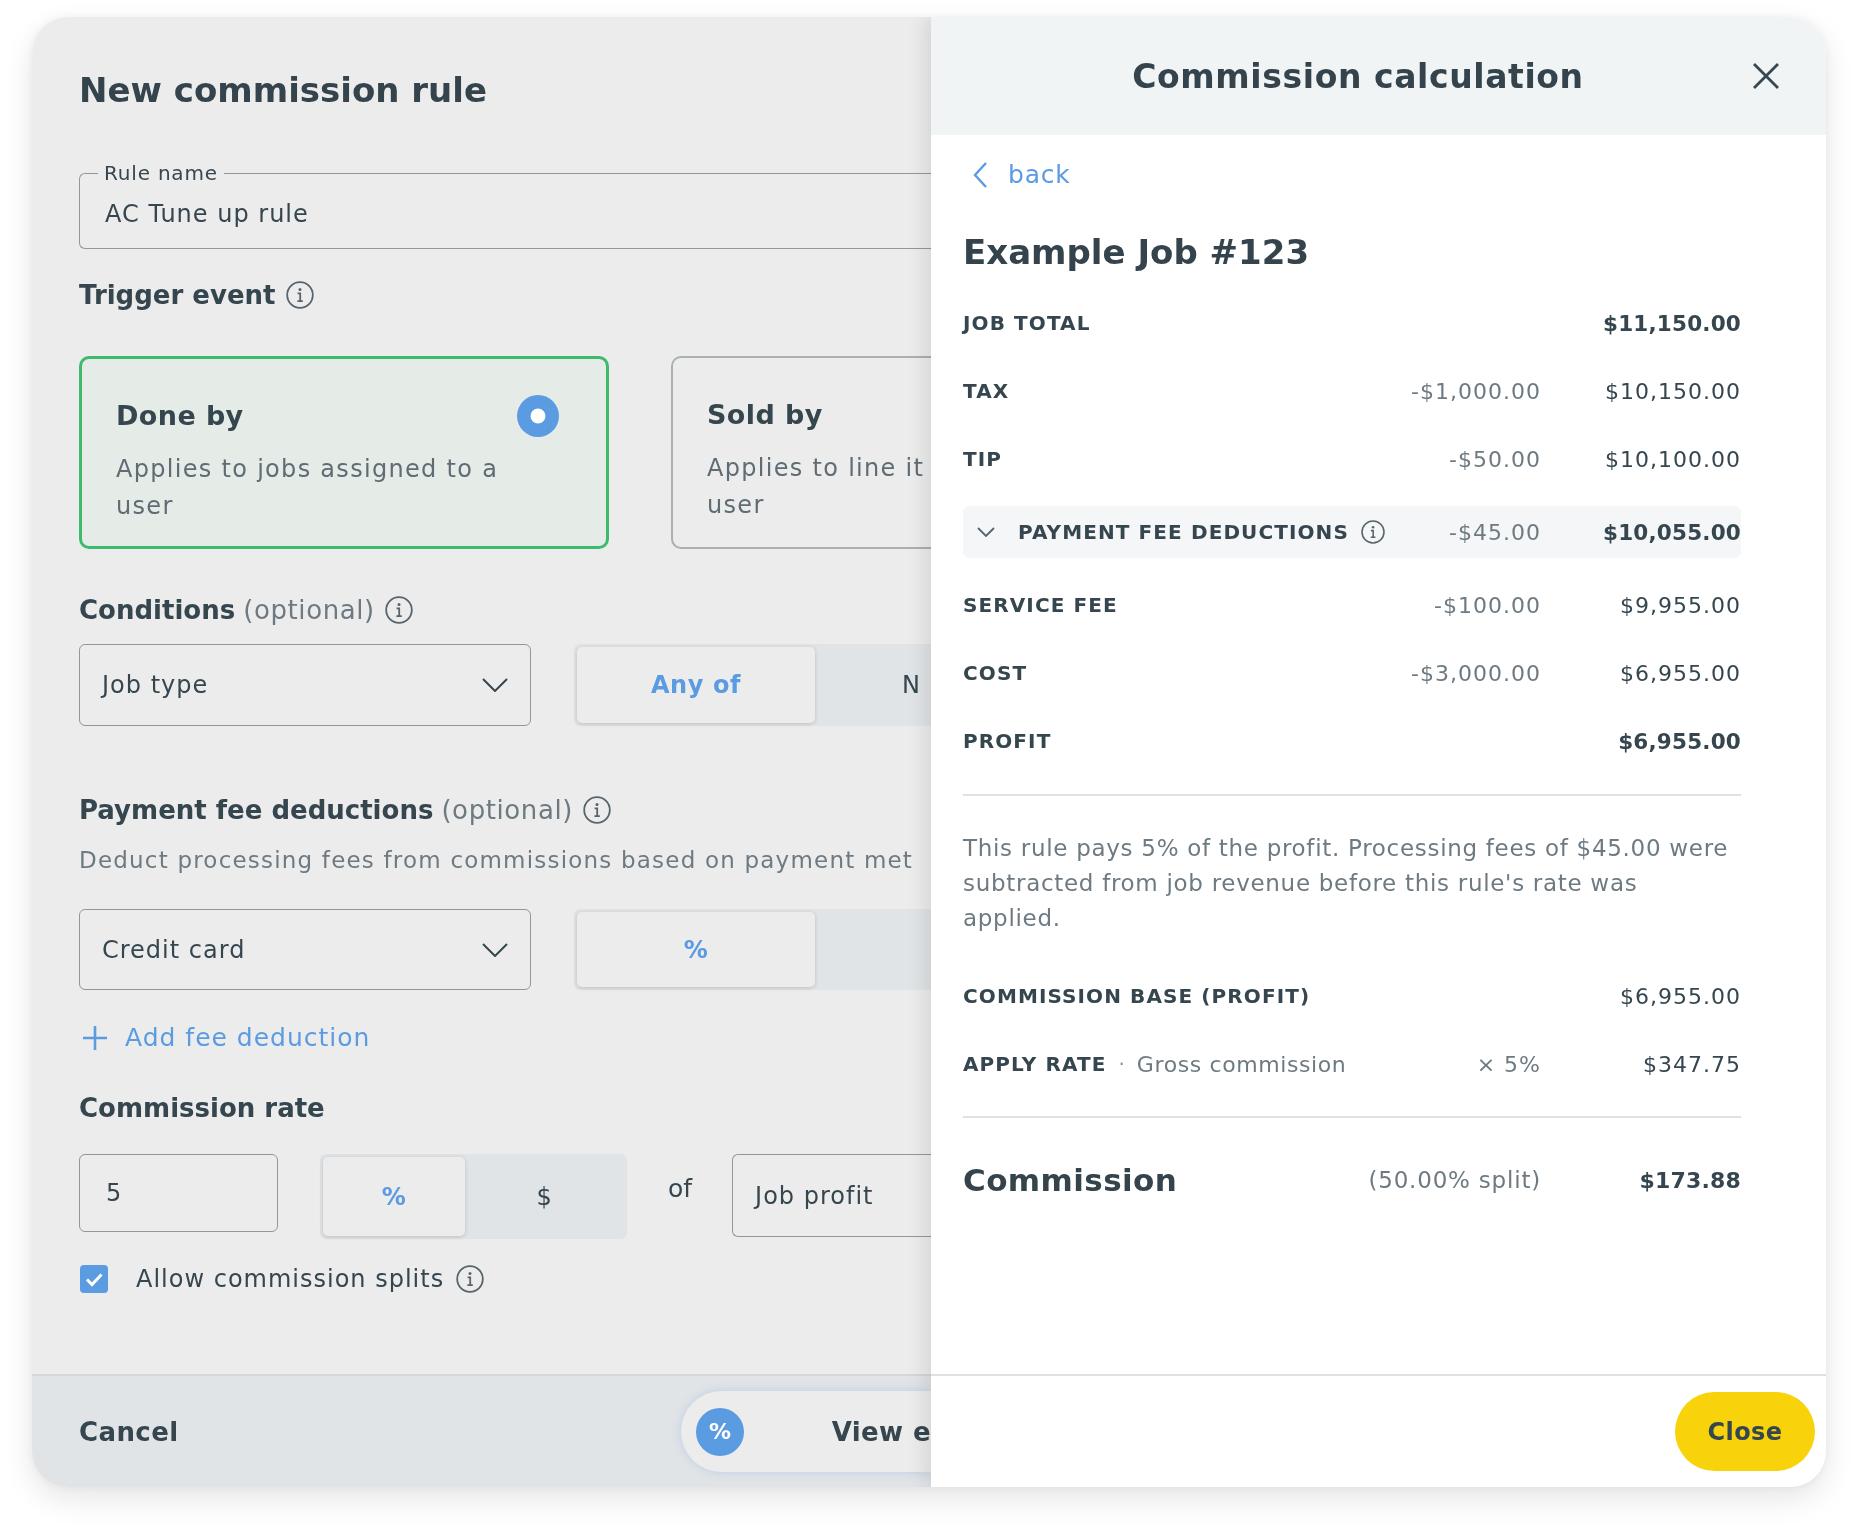 The image size is (1858, 1536). Describe the element at coordinates (180, 416) in the screenshot. I see `option-title: Done by` at that location.